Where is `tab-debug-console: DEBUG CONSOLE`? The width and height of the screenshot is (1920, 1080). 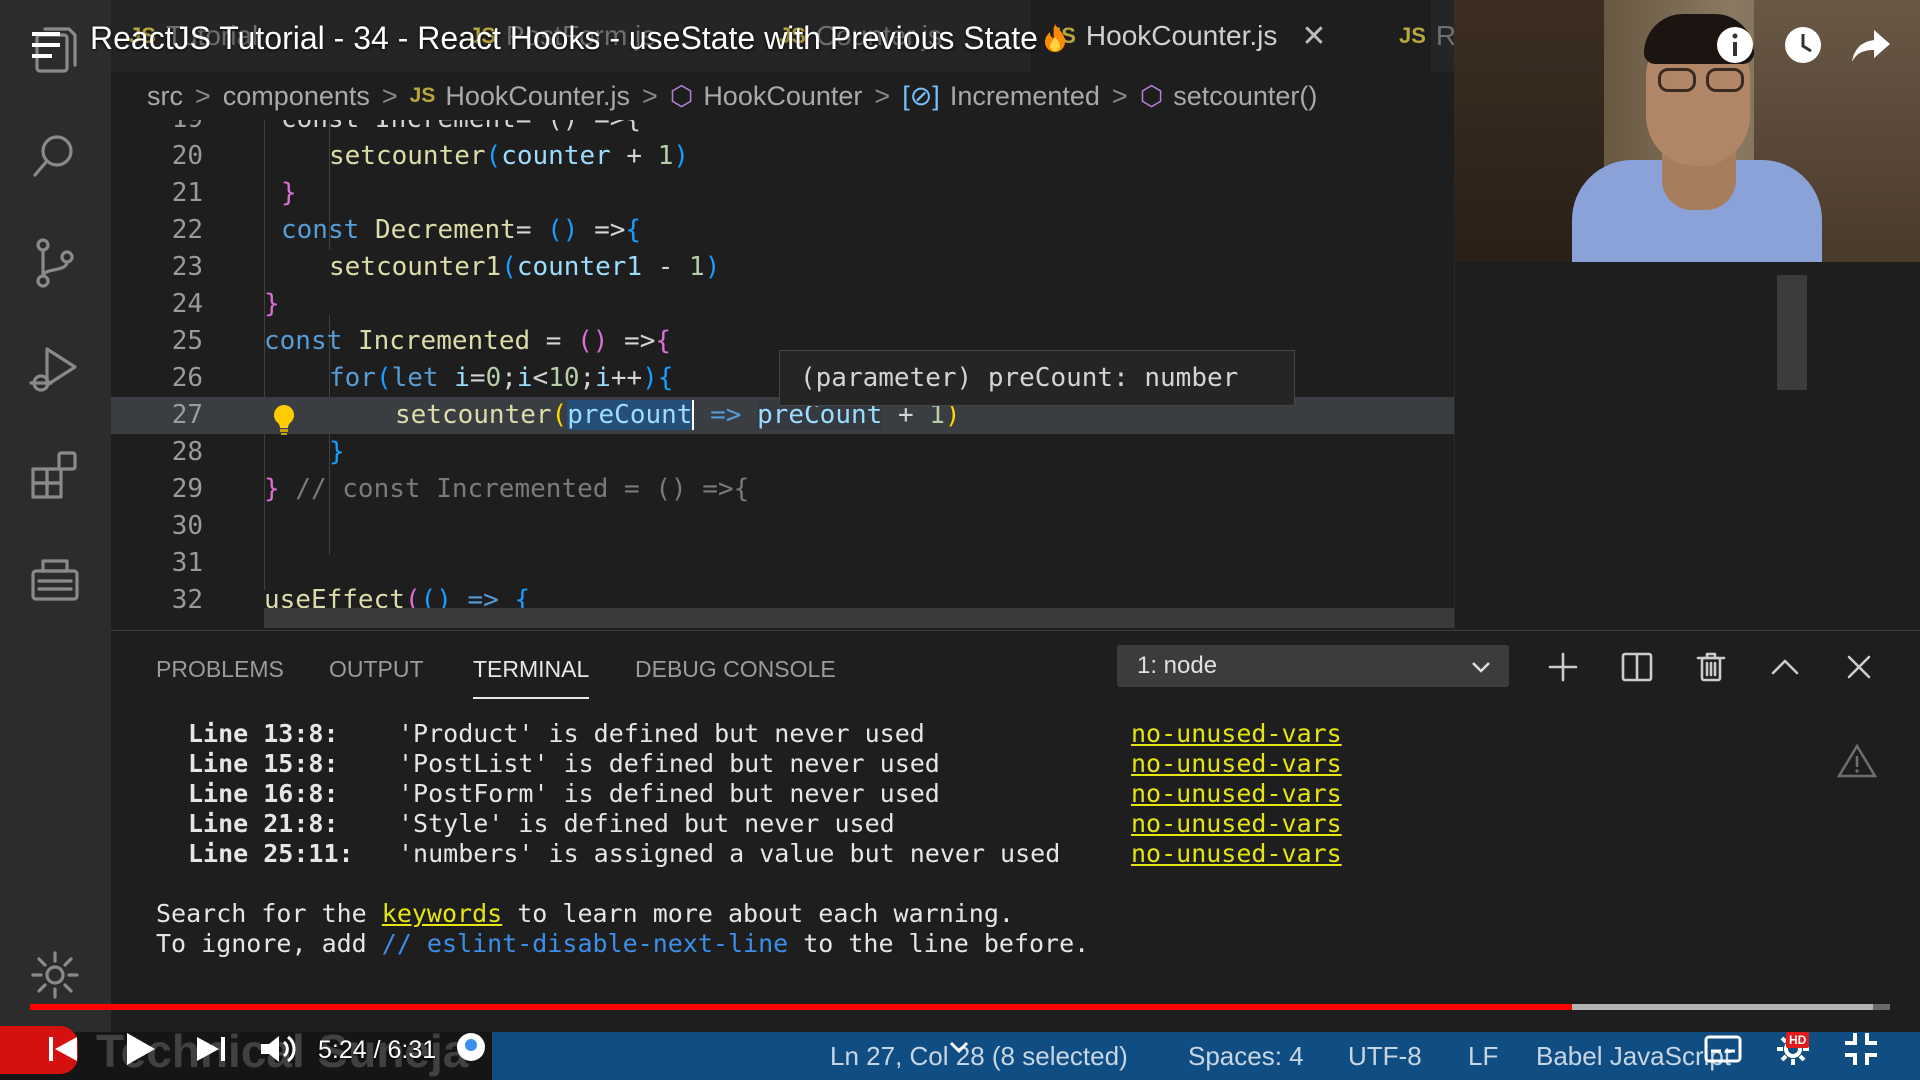
tab-debug-console: DEBUG CONSOLE is located at coordinates (735, 674).